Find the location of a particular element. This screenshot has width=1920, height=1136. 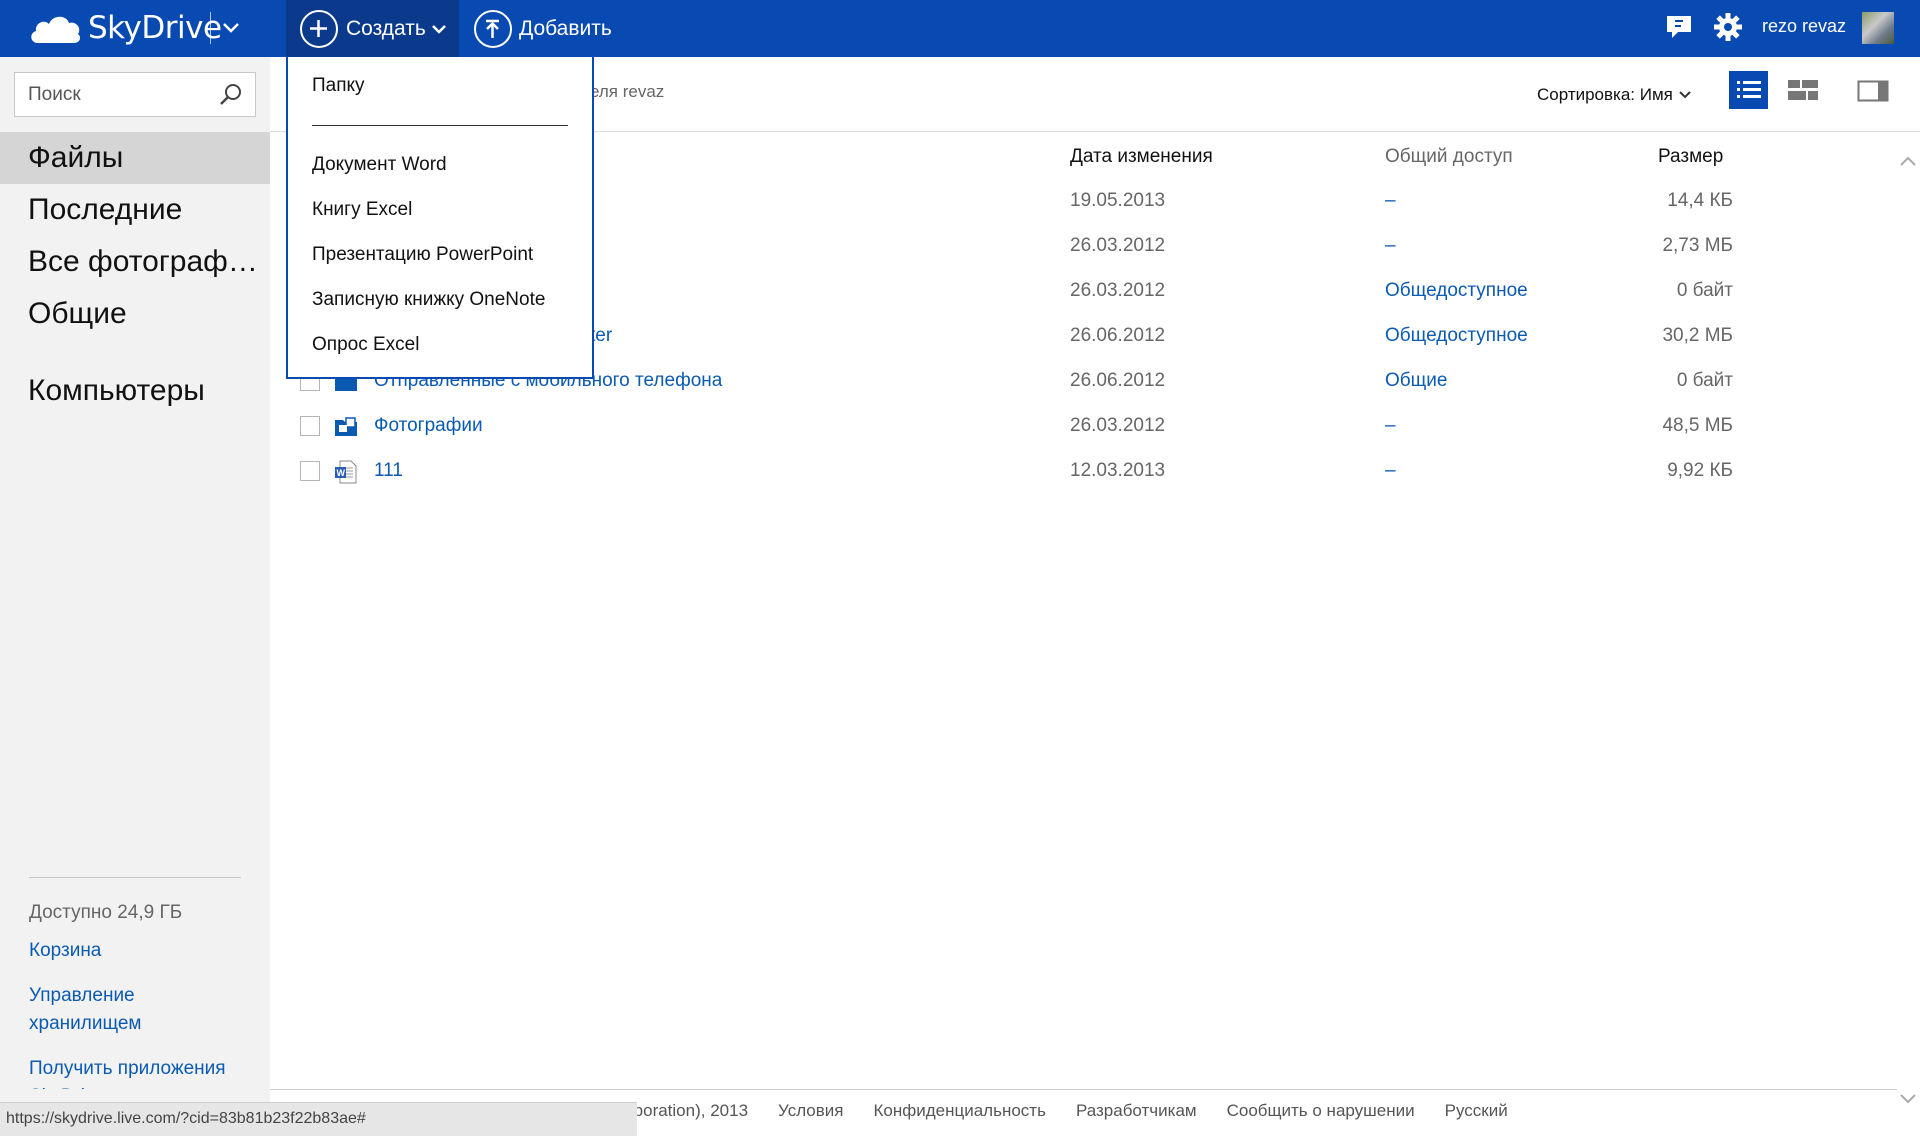

app-name: SkyDrive is located at coordinates (155, 28).